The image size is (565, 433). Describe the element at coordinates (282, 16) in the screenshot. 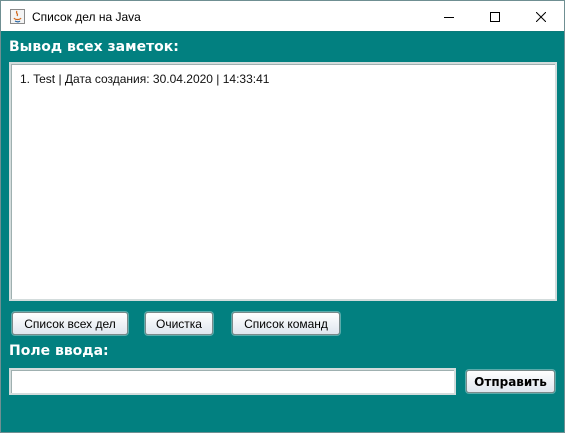

I see `title-bar: Список дел на Java` at that location.